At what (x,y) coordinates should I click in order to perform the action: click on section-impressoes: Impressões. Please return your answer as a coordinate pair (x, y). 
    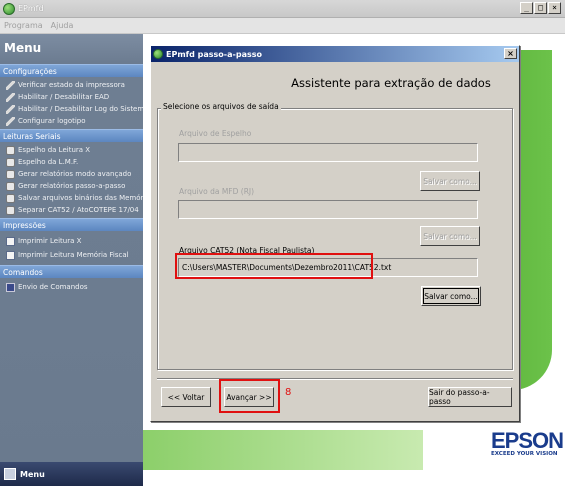
    Looking at the image, I should click on (71, 224).